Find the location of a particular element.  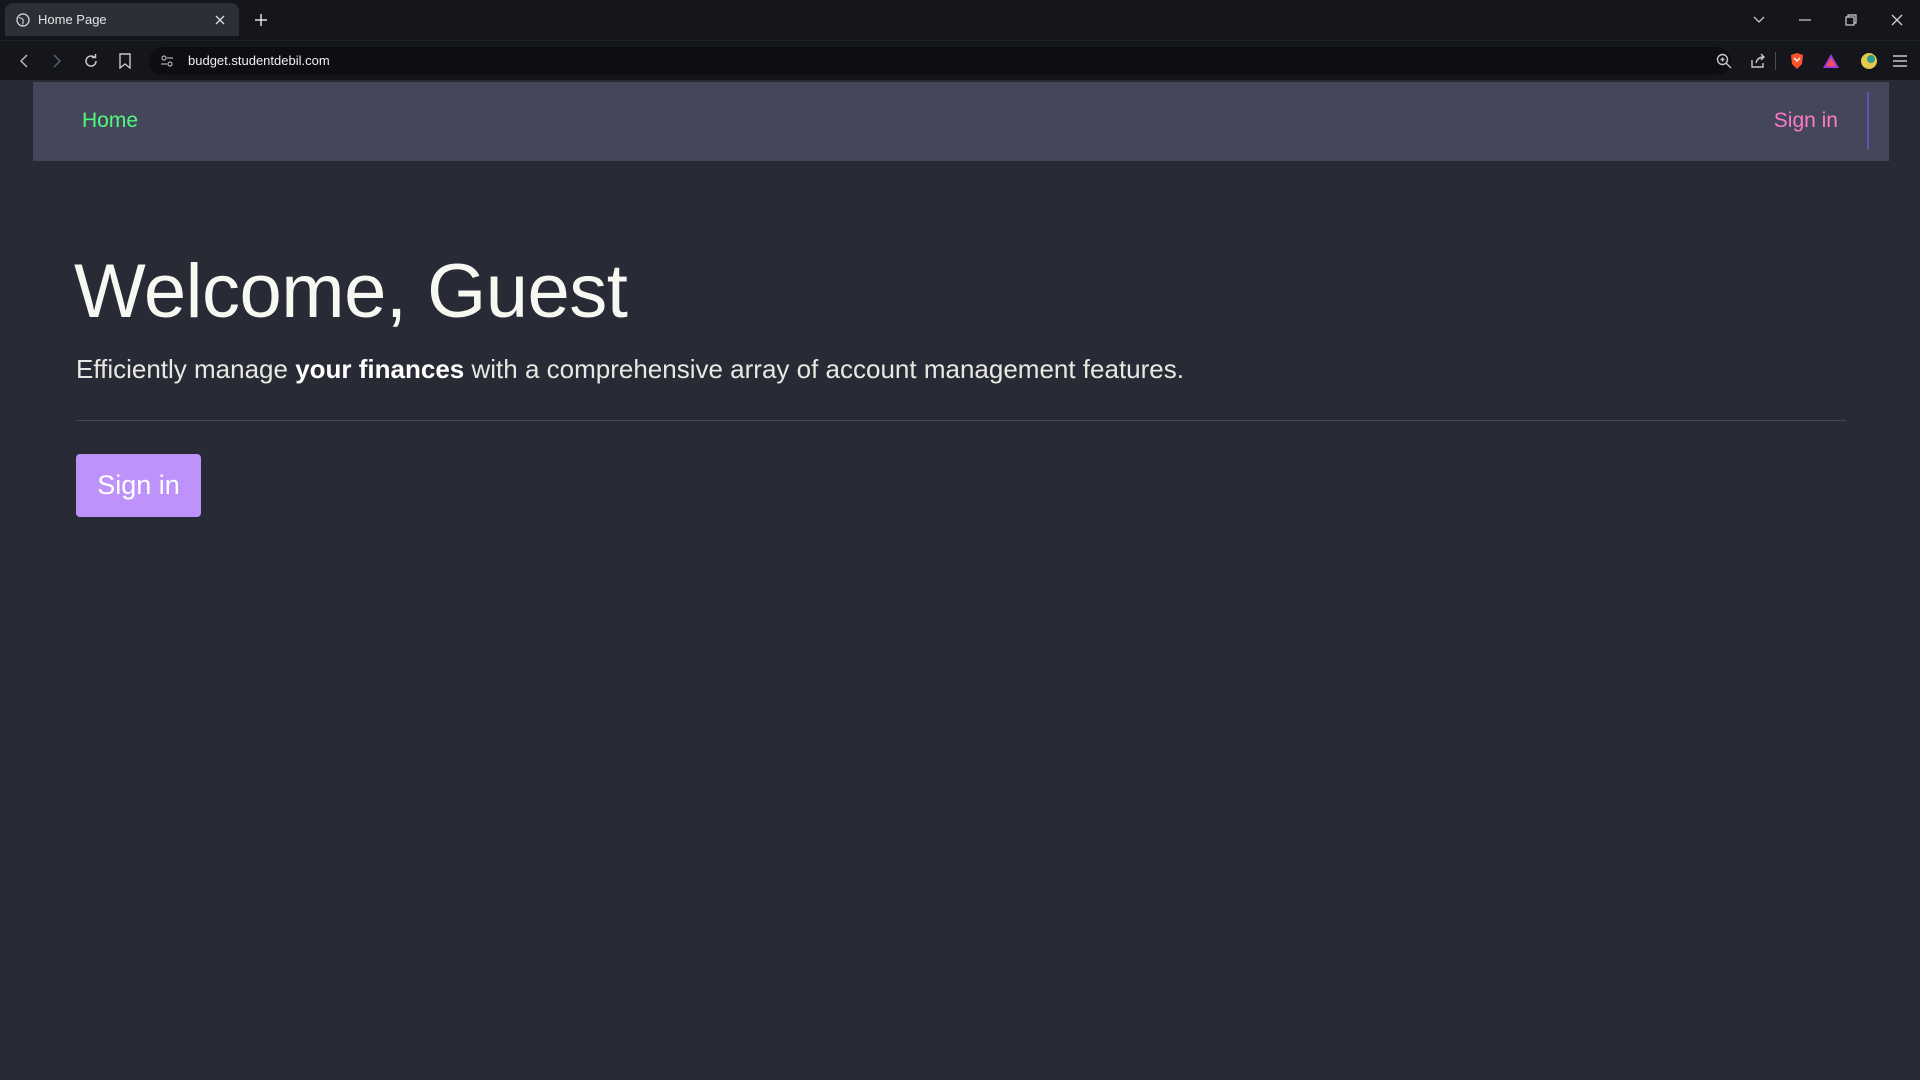

back-icon is located at coordinates (24, 61).